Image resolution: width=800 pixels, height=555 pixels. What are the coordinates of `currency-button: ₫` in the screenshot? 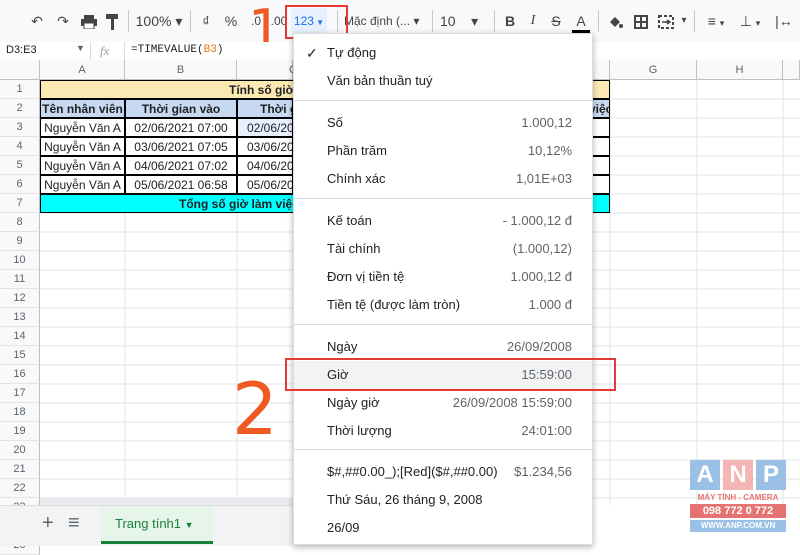 It's located at (206, 21).